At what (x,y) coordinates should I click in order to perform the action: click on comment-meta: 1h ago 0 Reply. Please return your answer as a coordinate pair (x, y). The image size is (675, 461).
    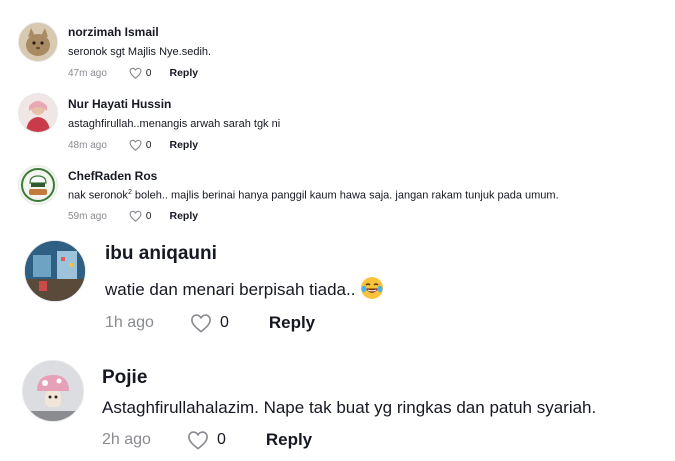
    Looking at the image, I should click on (210, 323).